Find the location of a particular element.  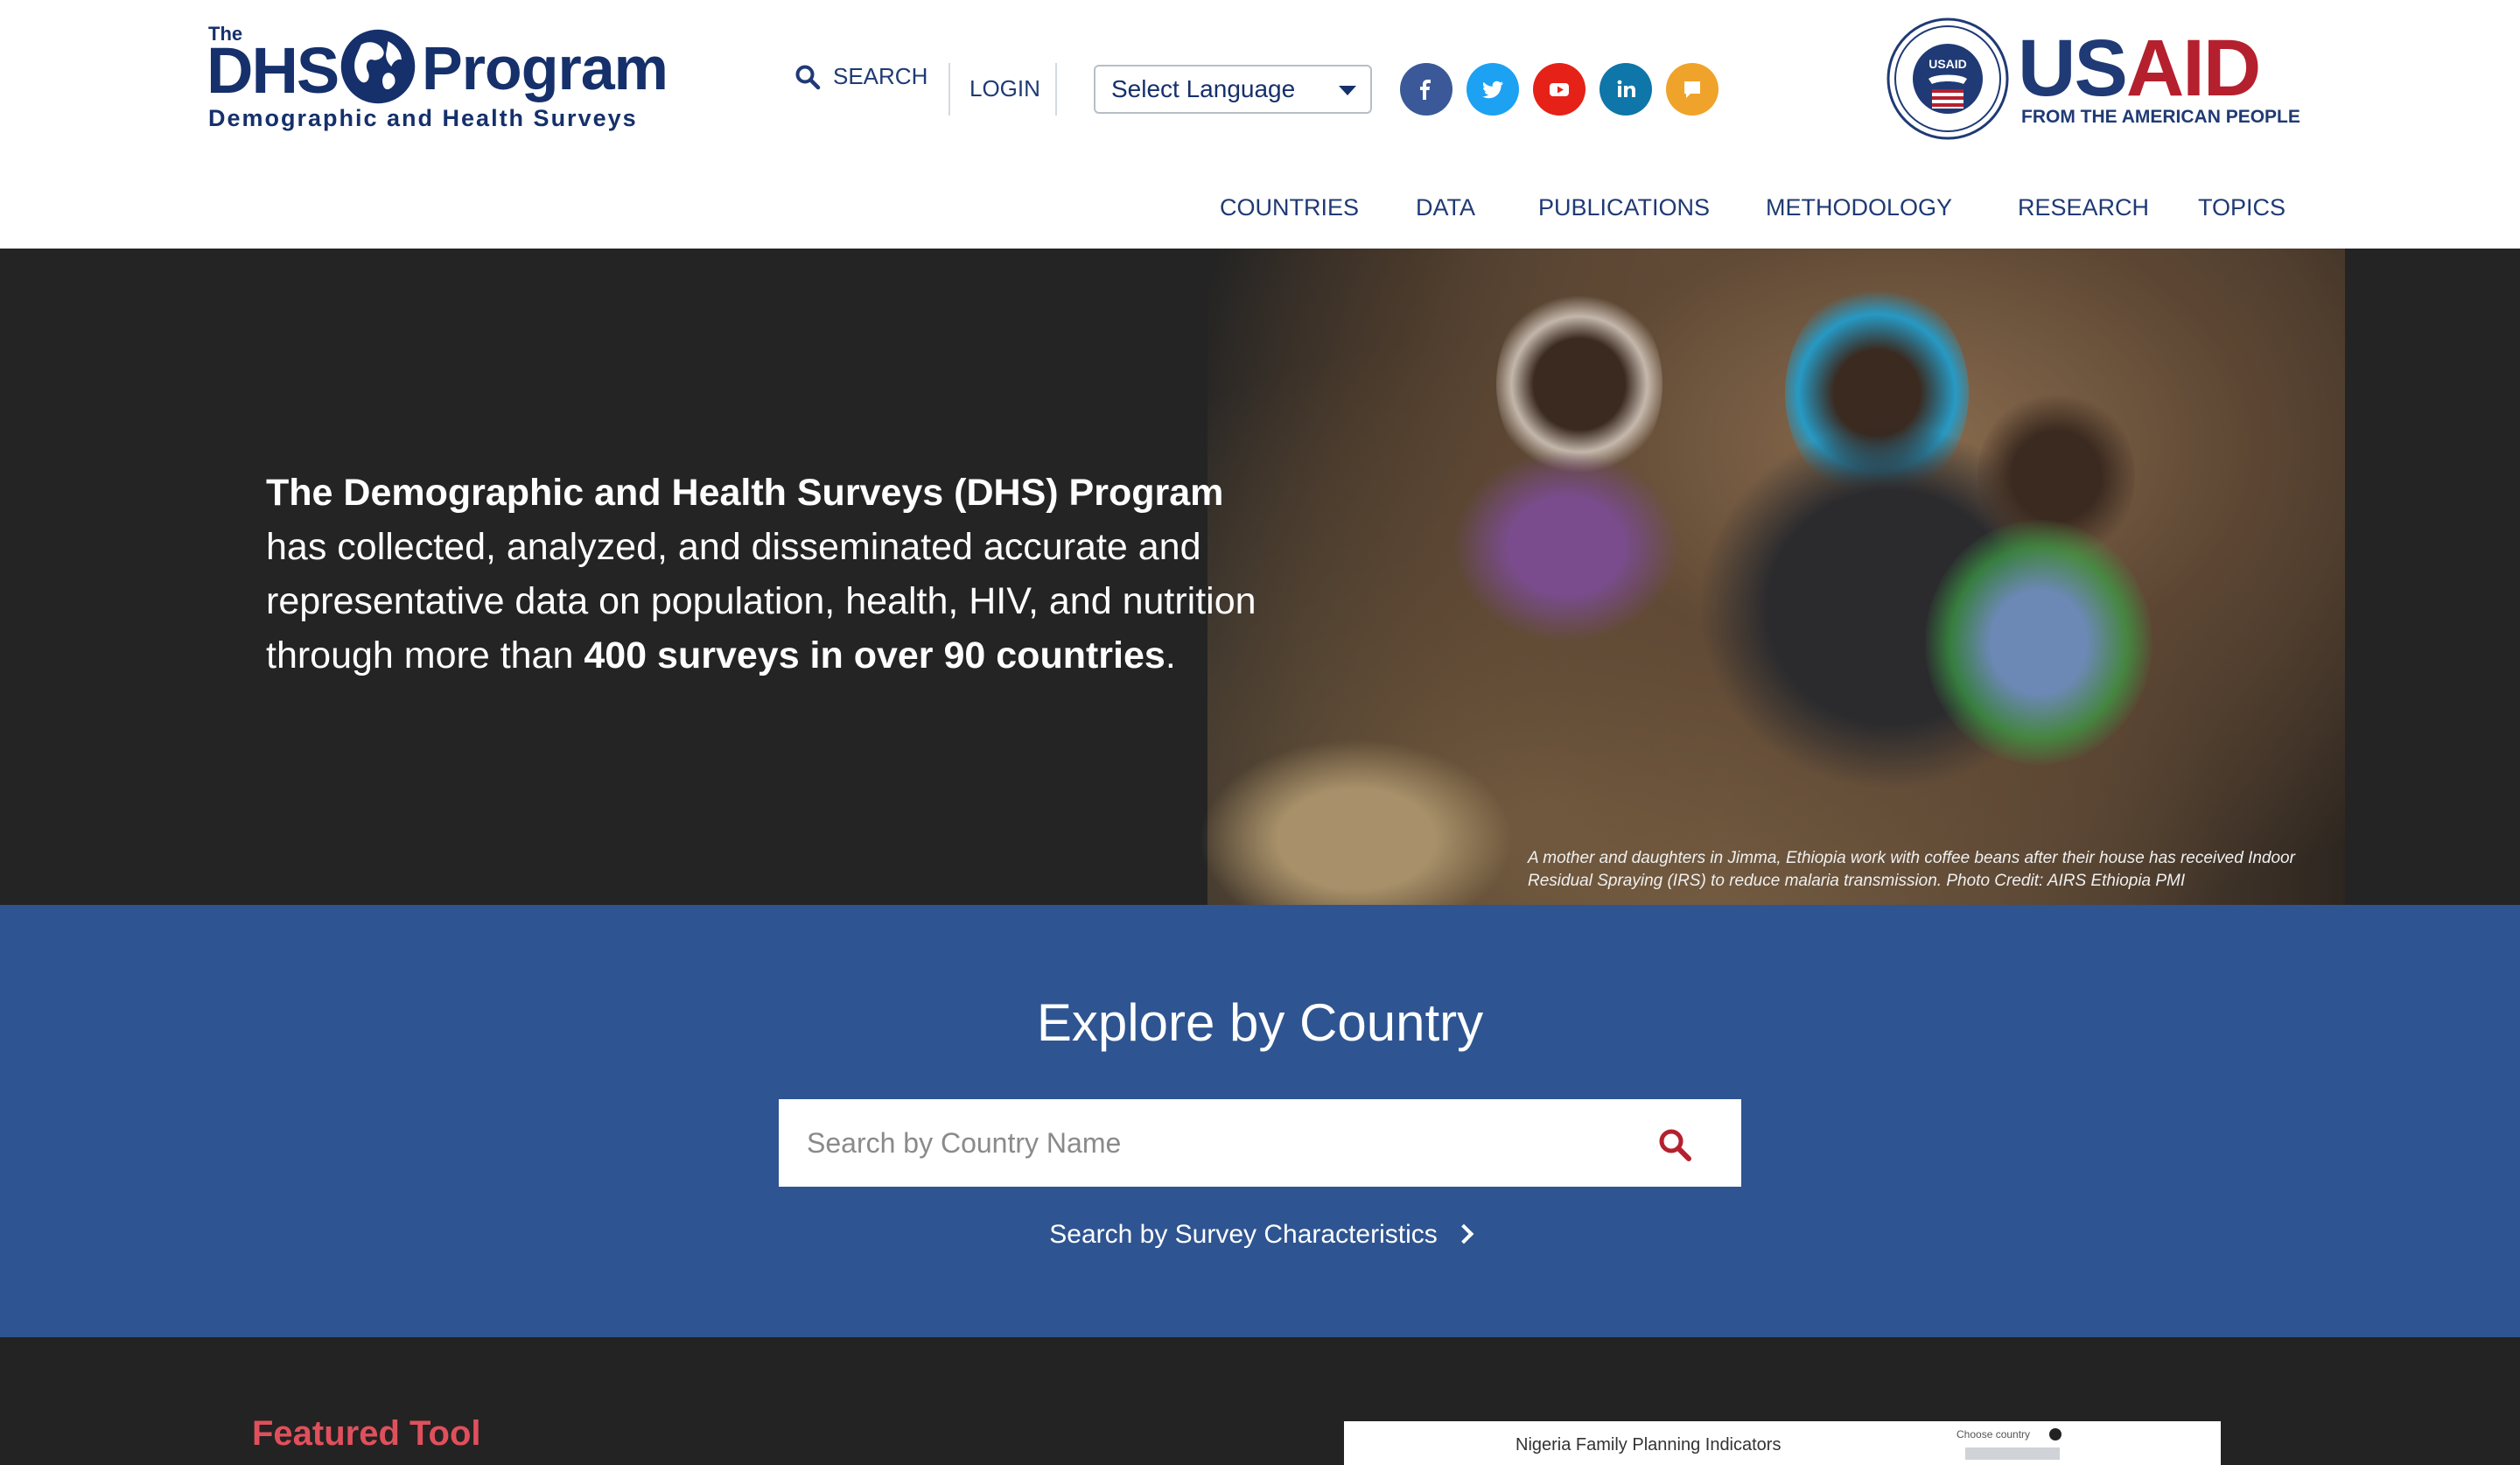

usaid-tagline: FROM THE AMERICAN PEOPLE is located at coordinates (2160, 117).